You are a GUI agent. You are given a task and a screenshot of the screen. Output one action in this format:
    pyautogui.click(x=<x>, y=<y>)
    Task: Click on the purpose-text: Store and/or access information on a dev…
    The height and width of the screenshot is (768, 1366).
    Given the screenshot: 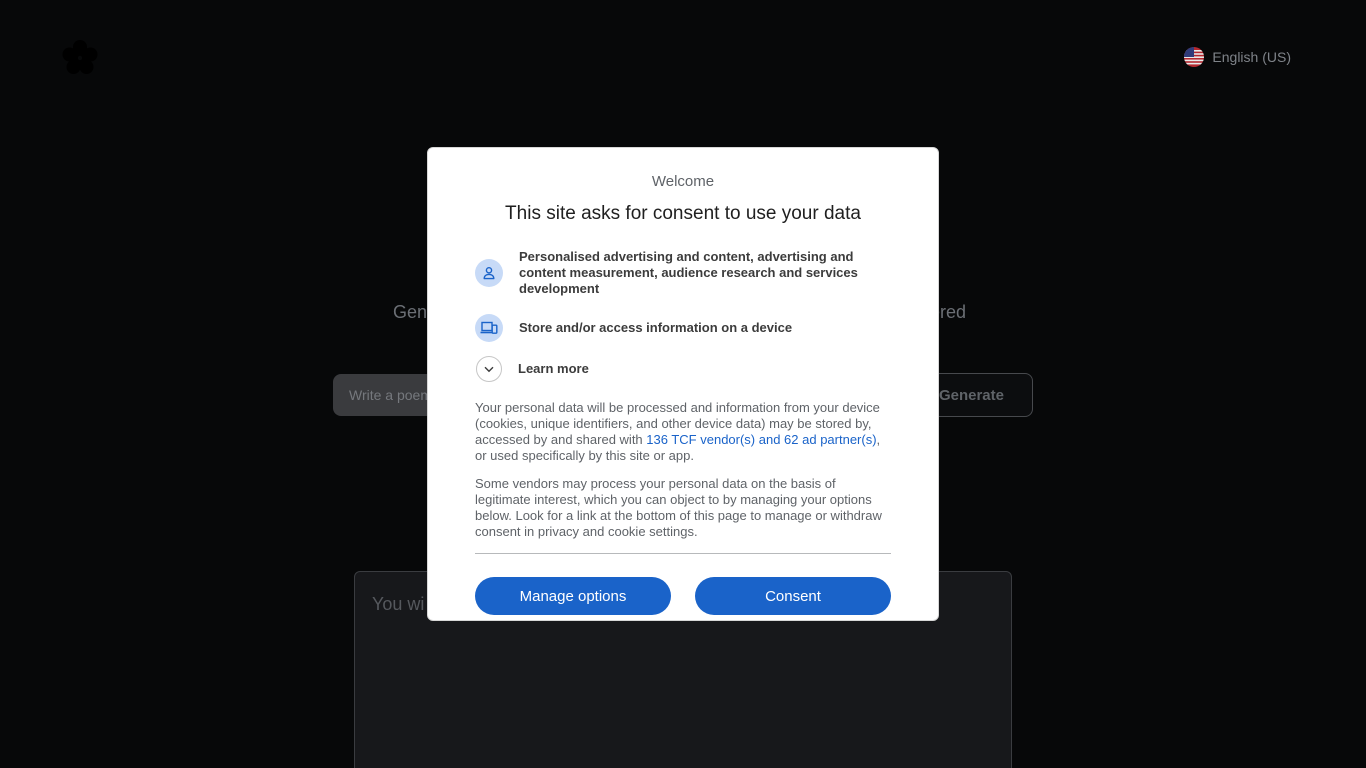 What is the action you would take?
    pyautogui.click(x=656, y=327)
    